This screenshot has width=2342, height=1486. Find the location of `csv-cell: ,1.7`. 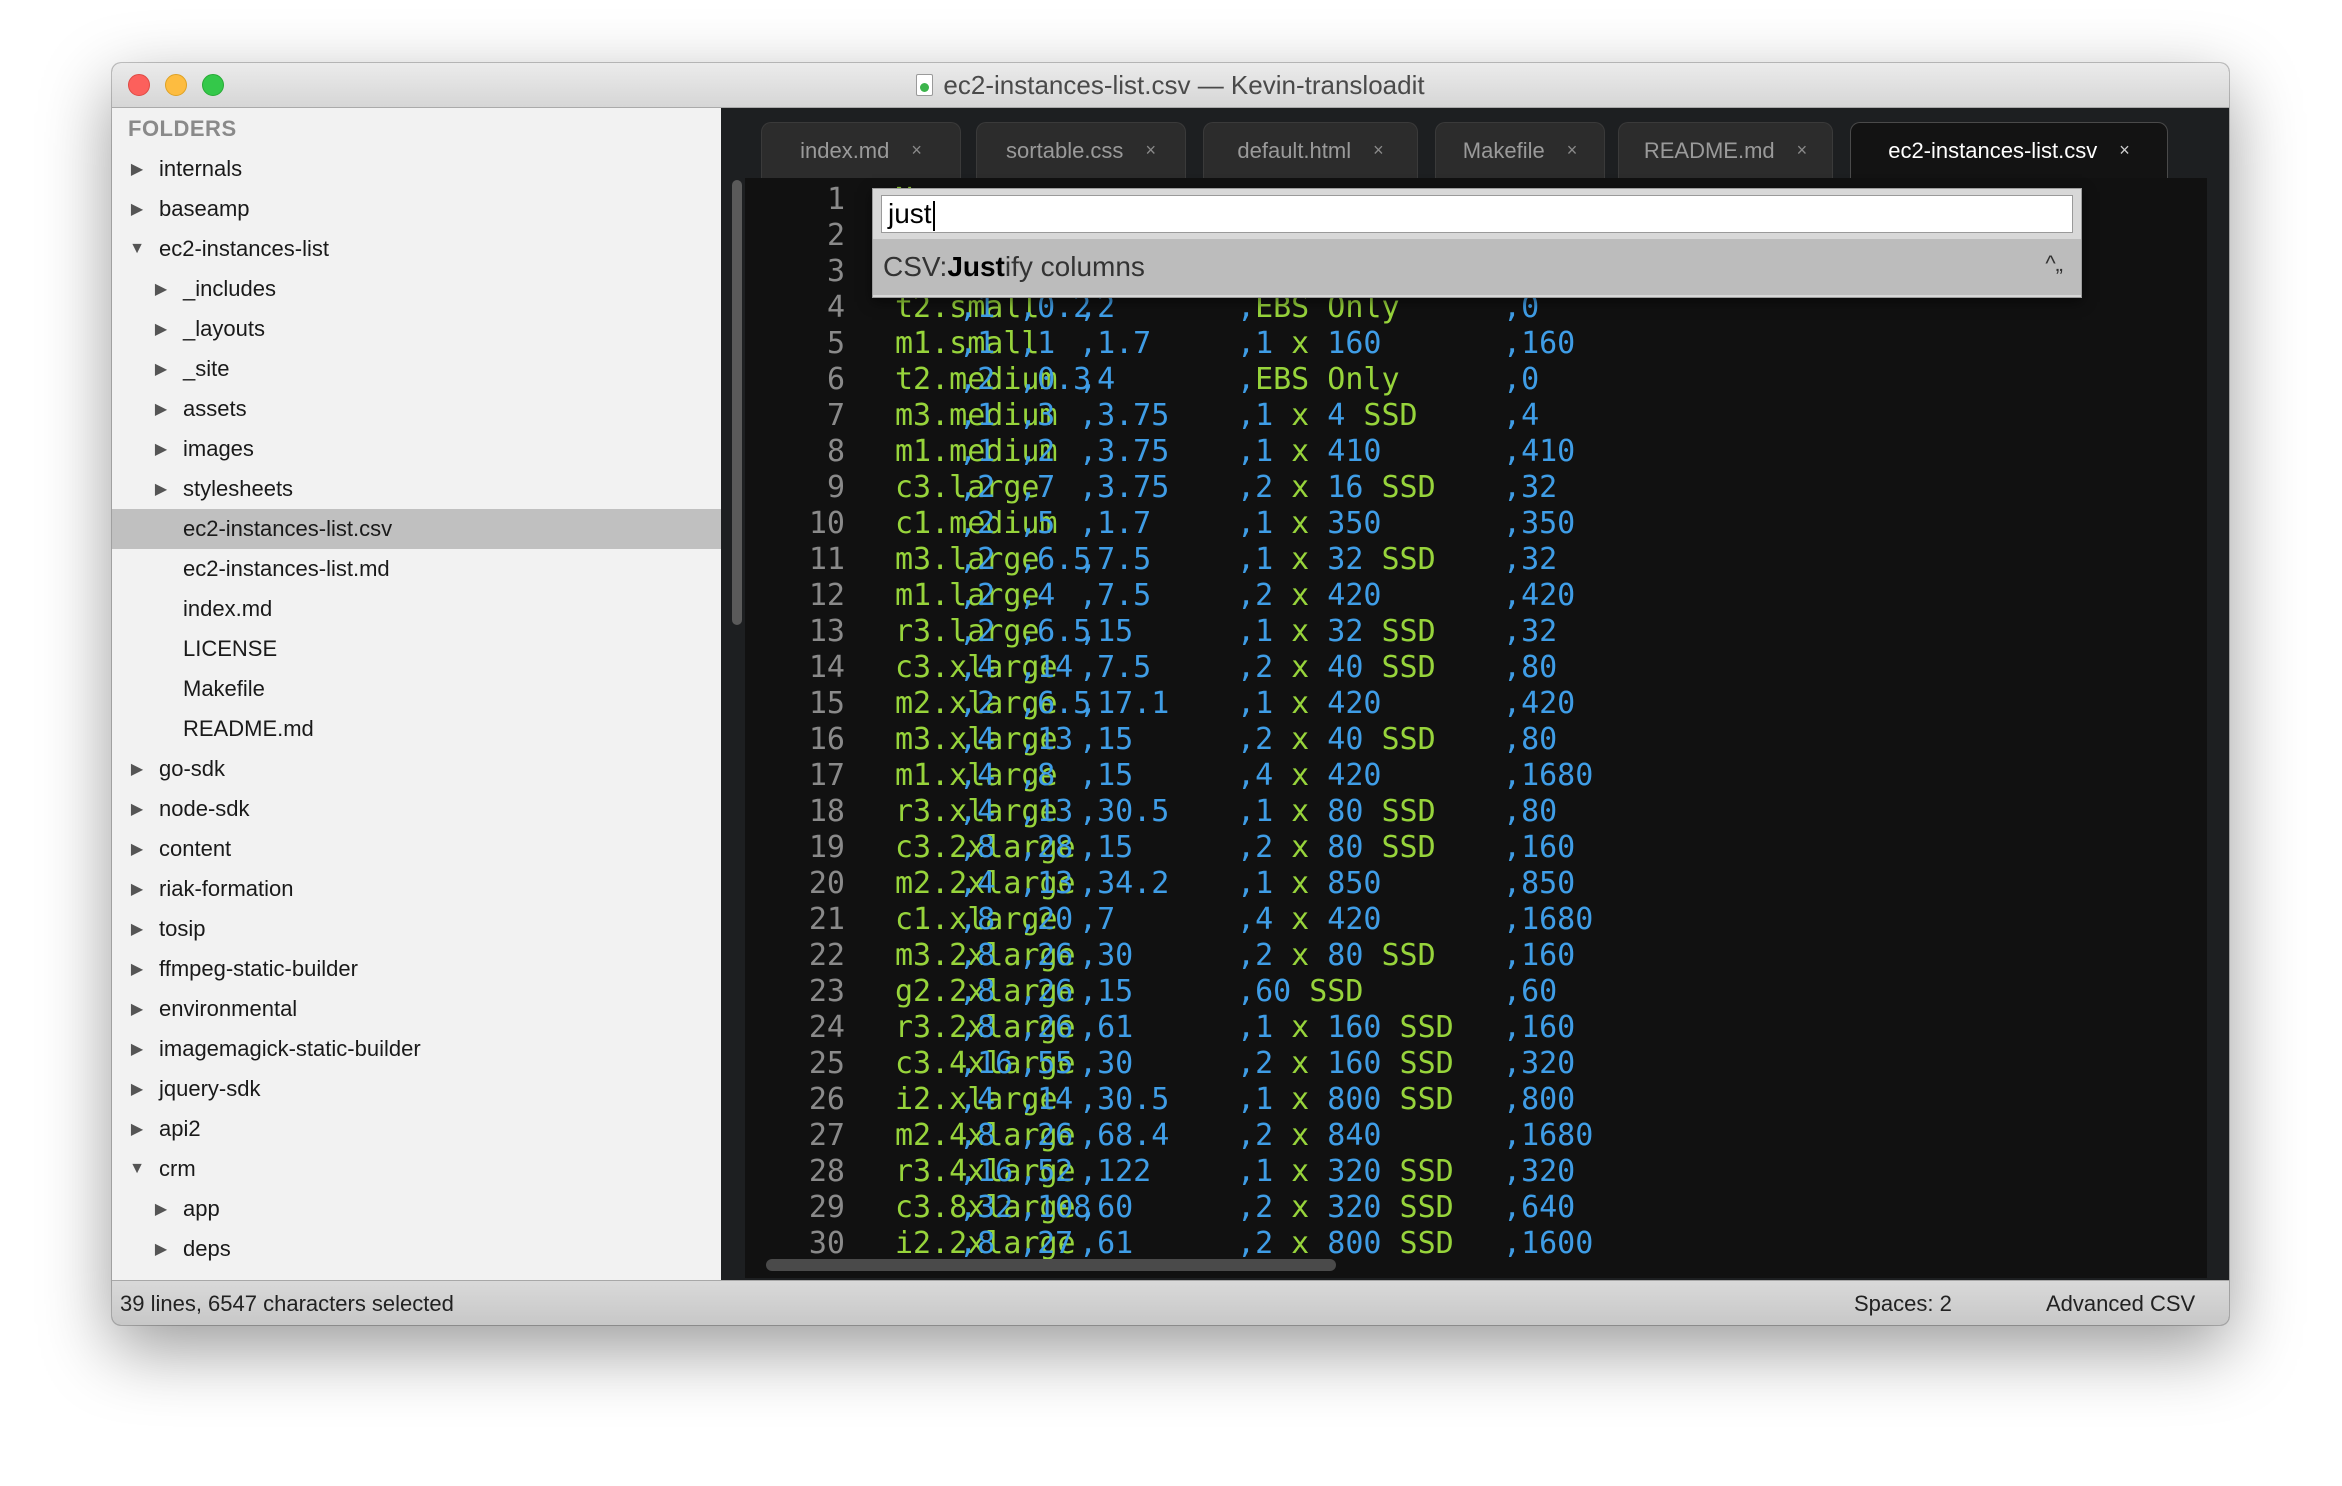

csv-cell: ,1.7 is located at coordinates (1115, 524).